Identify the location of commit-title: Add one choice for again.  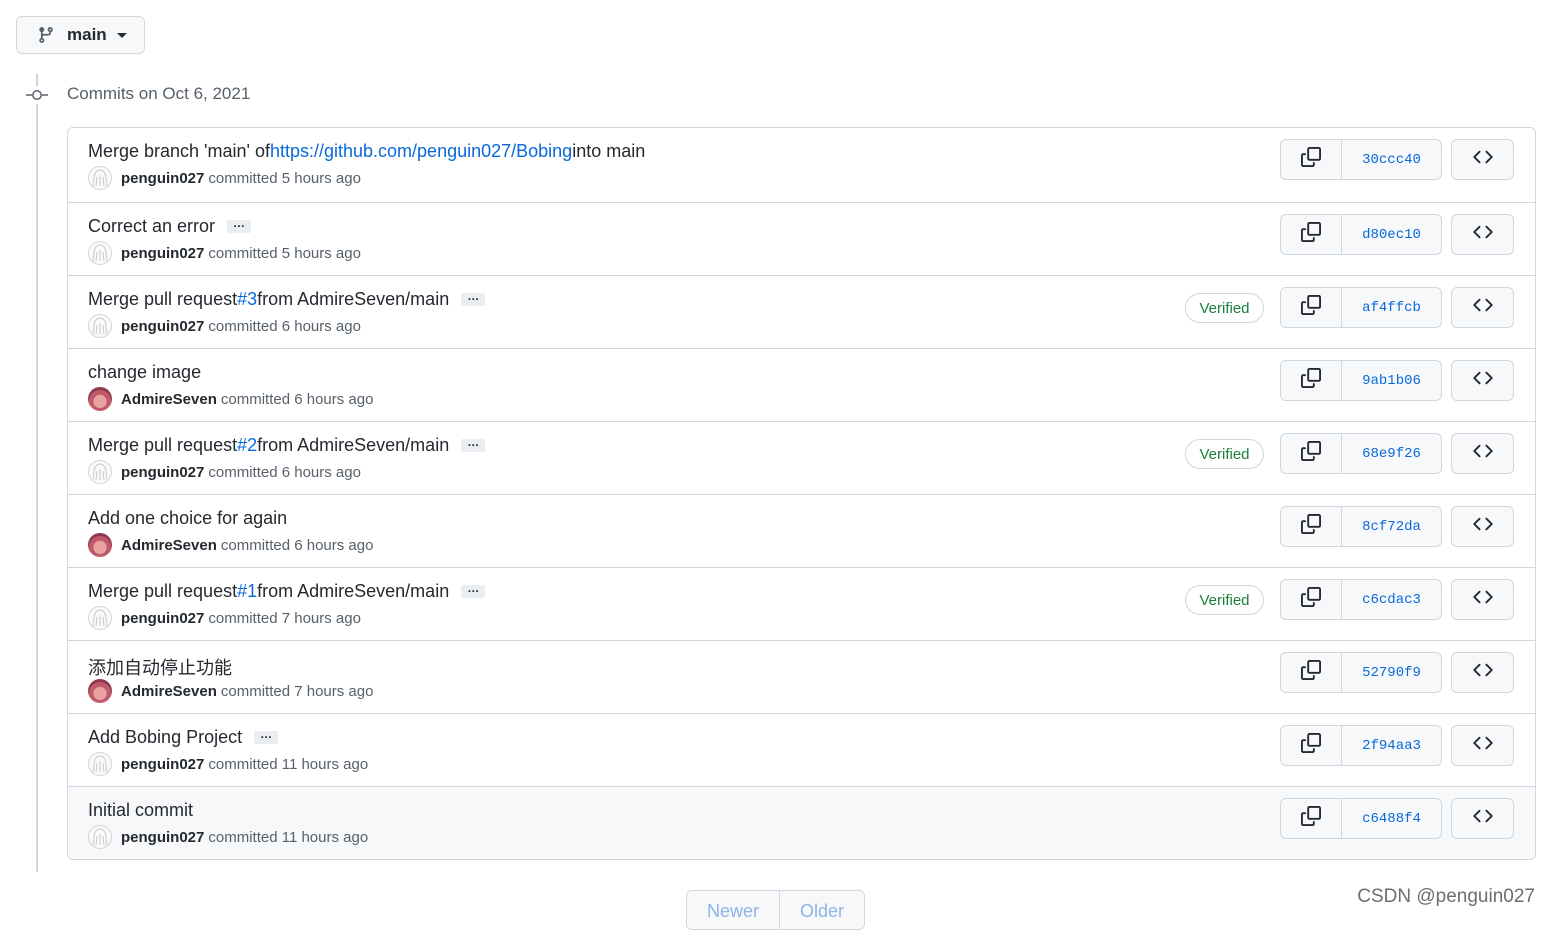
(187, 518).